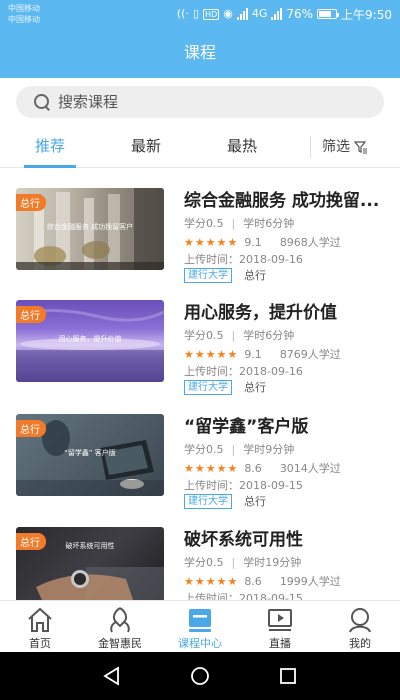 This screenshot has height=700, width=400. I want to click on home-icon, so click(40, 619).